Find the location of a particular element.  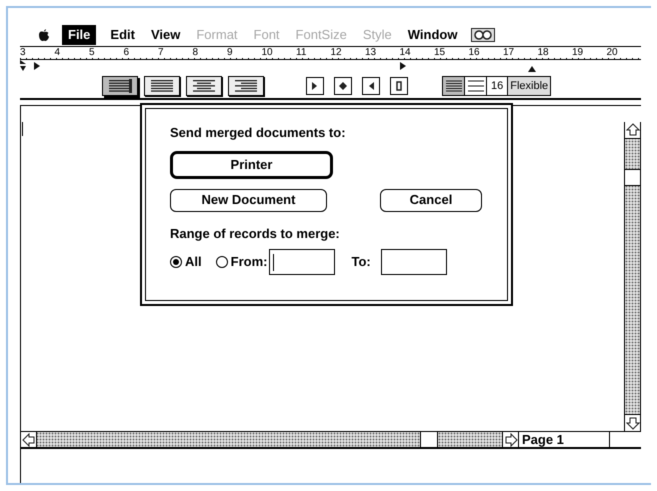

ruler-number: 9 is located at coordinates (244, 52).